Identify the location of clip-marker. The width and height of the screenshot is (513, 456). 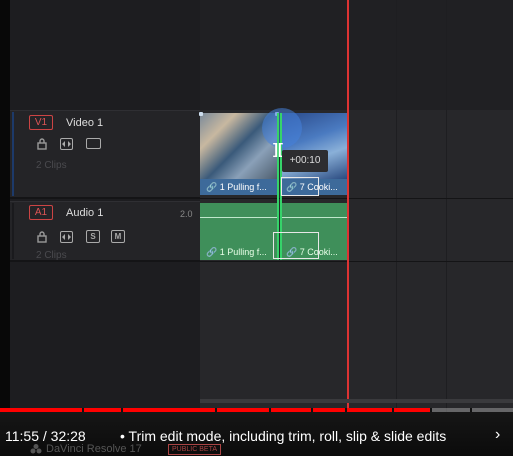
(201, 114).